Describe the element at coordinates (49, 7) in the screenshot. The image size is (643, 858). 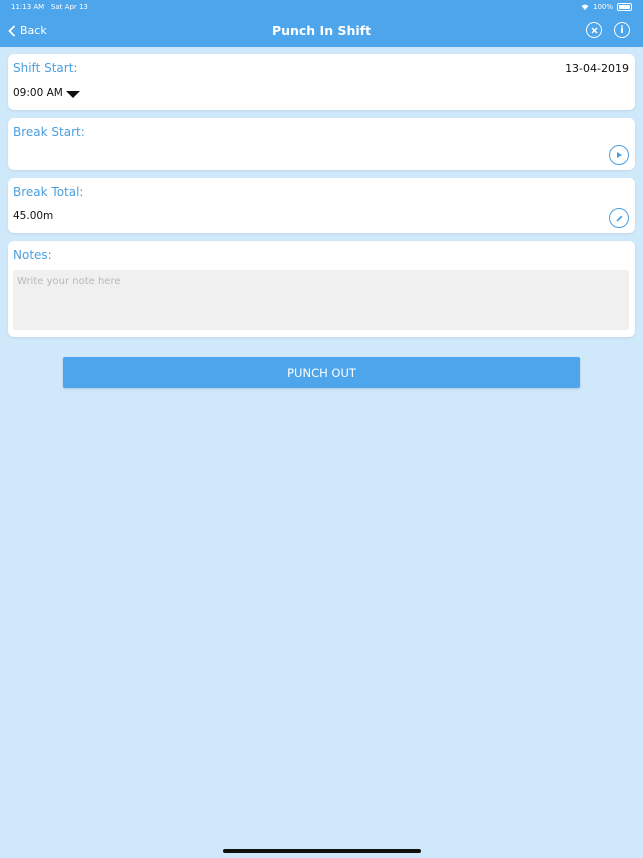
I see `status-time: 11:13 AM Sat Apr 13` at that location.